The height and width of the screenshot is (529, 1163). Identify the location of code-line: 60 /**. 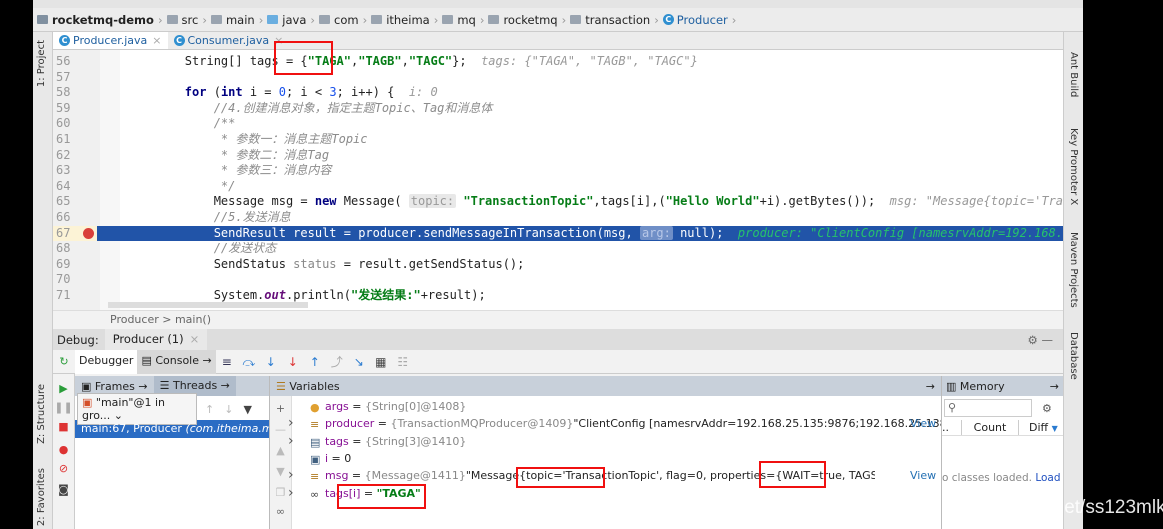
(558, 124).